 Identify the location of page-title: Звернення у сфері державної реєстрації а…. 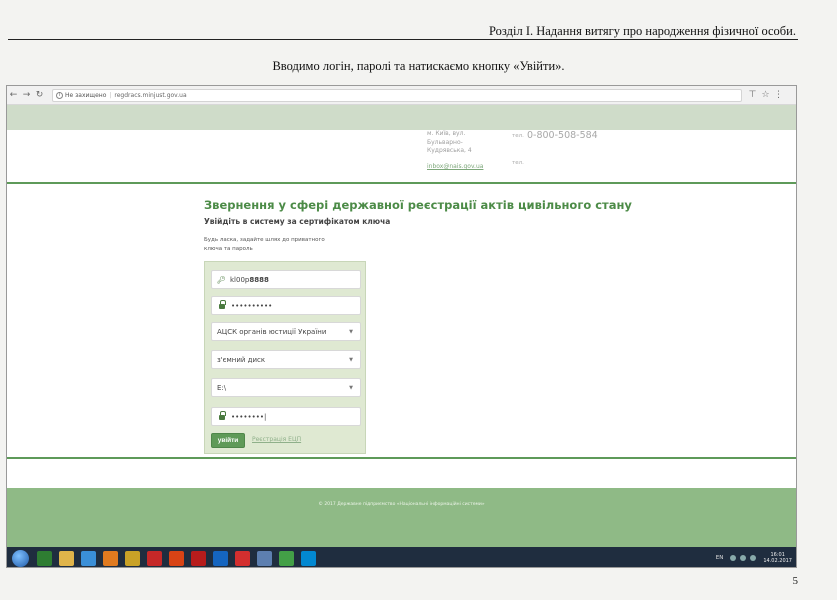
(418, 205).